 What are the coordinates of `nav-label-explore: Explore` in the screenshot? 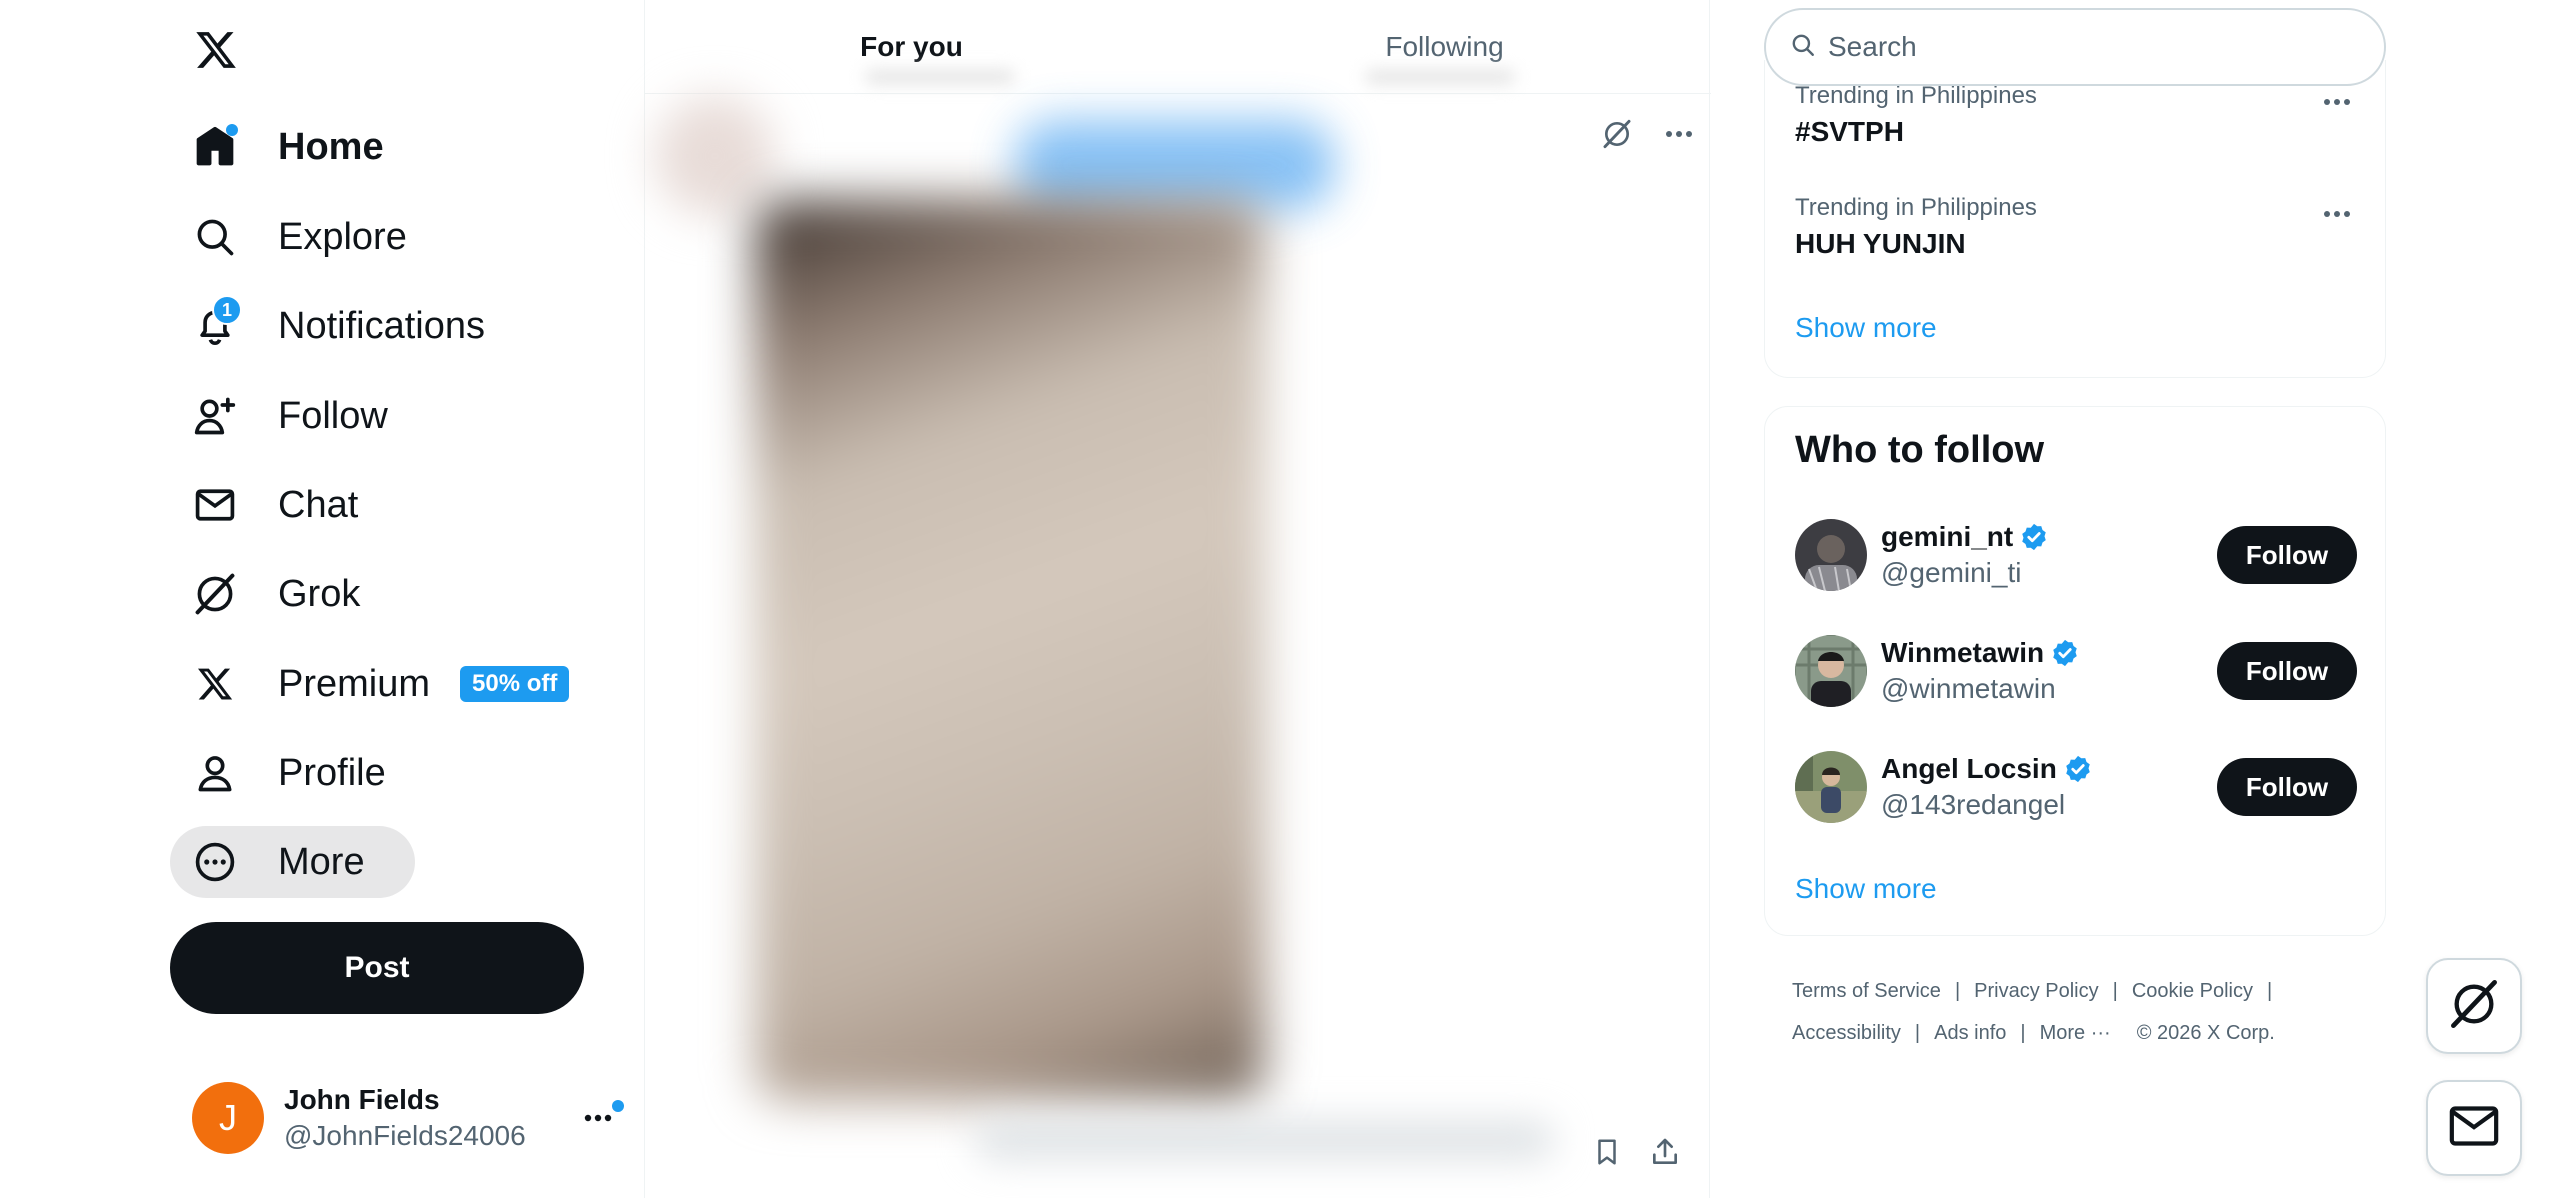 It's located at (342, 236).